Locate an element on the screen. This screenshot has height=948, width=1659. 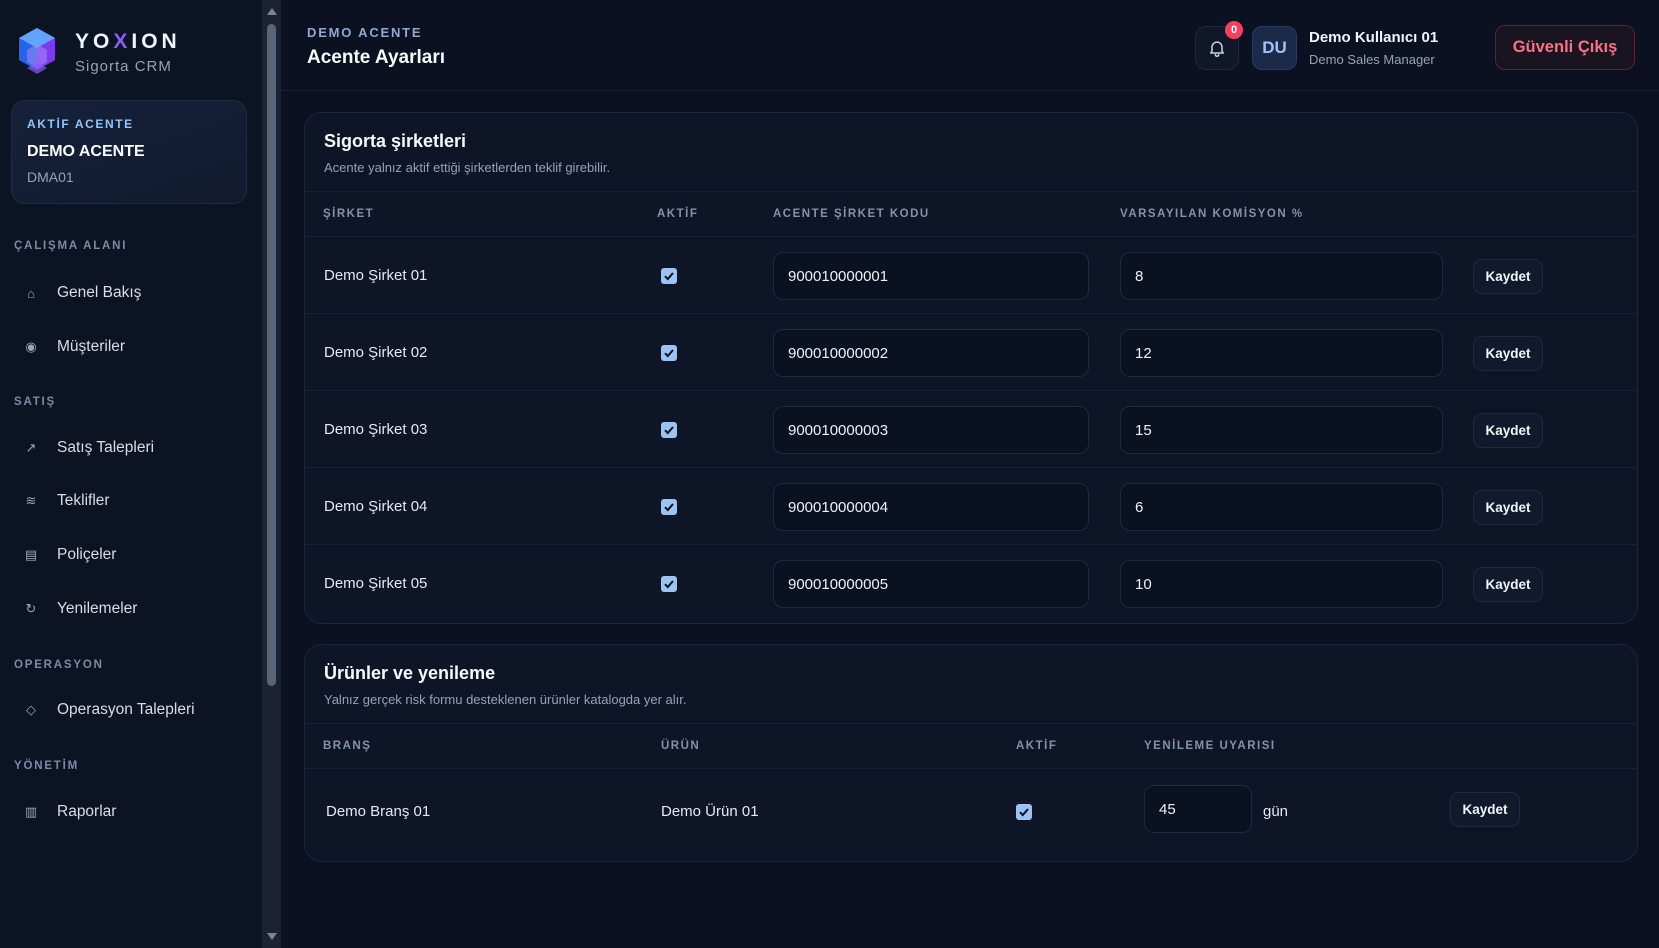
card-title: Sigorta şirketleri is located at coordinates (395, 141).